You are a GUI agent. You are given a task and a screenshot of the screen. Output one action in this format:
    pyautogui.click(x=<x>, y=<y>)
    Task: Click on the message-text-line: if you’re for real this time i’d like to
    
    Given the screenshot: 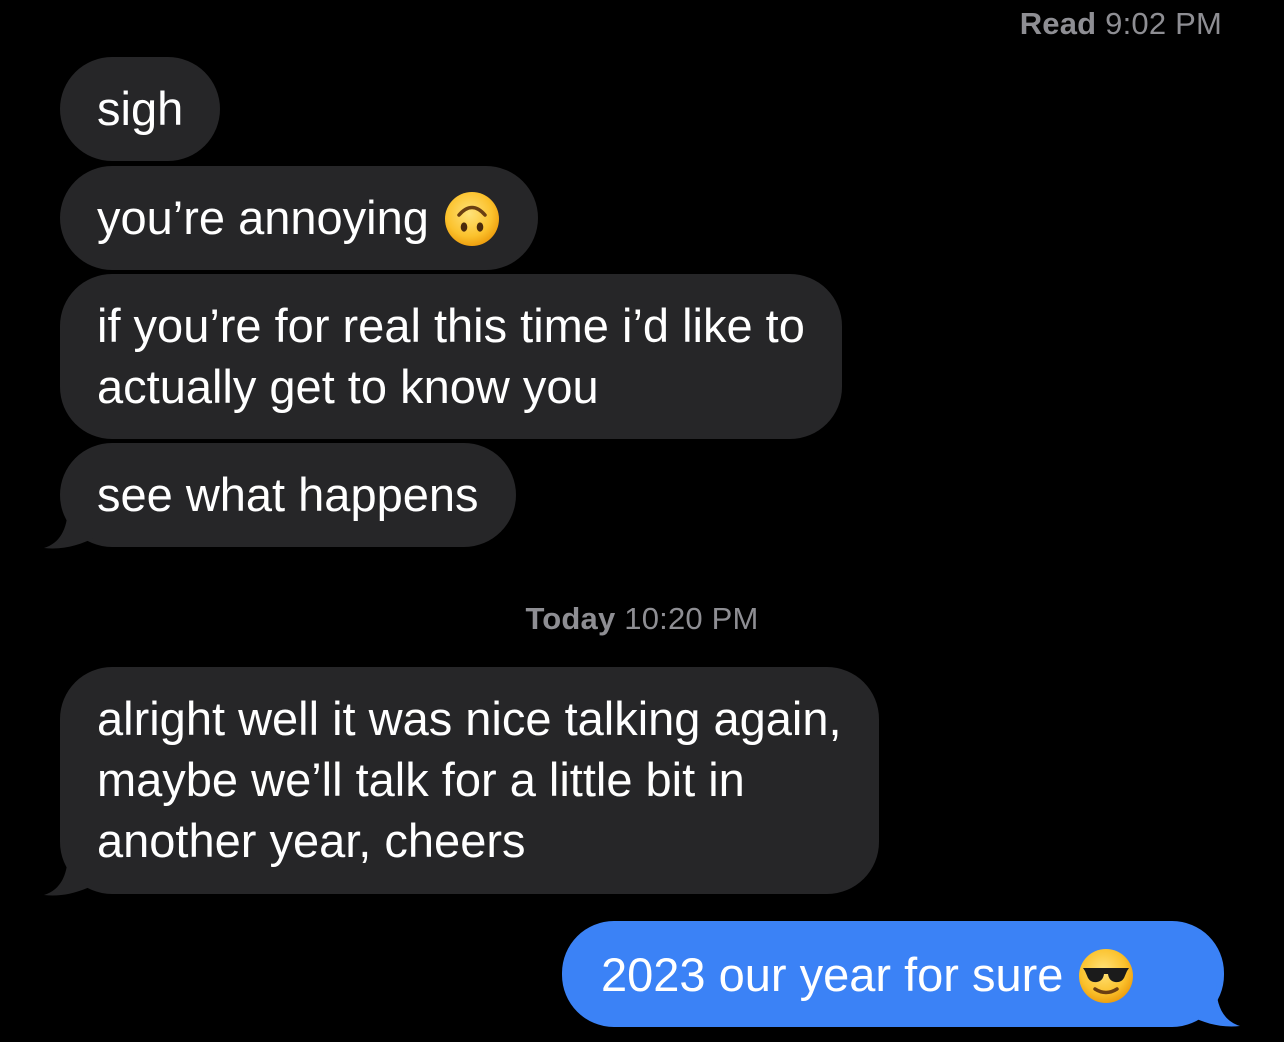 What is the action you would take?
    pyautogui.click(x=451, y=325)
    